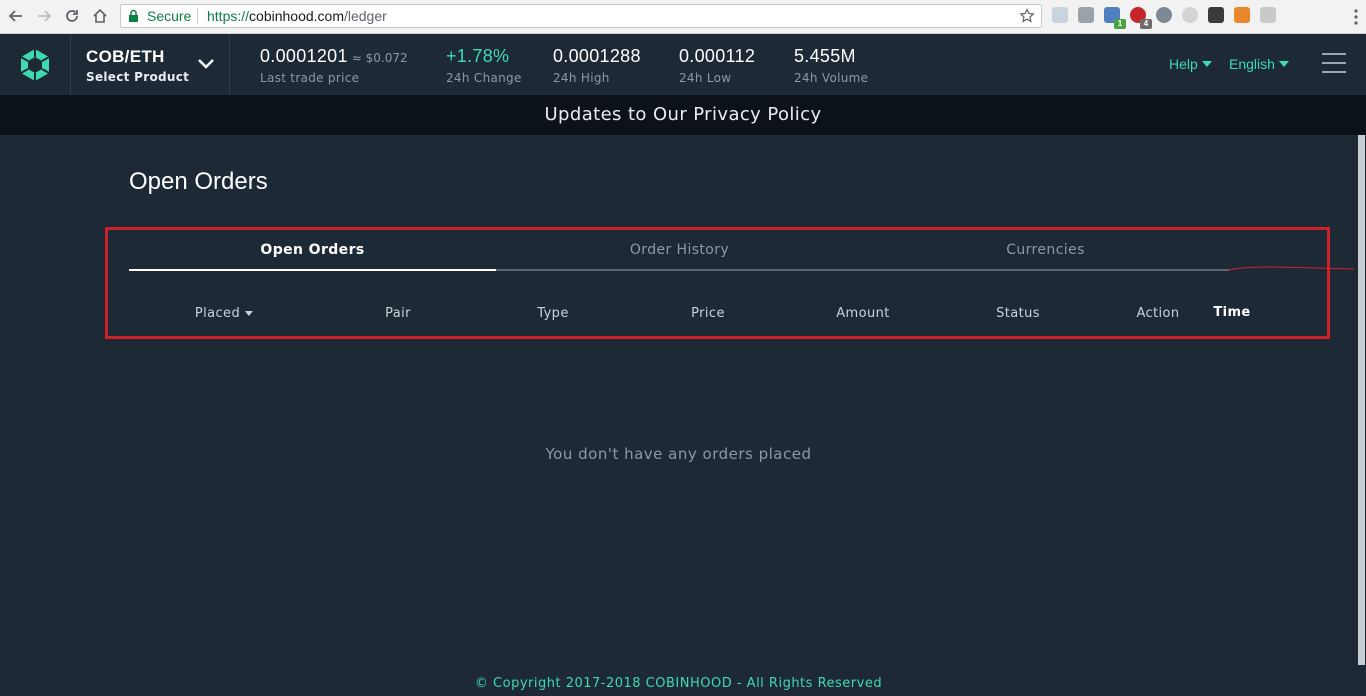 Image resolution: width=1366 pixels, height=696 pixels. I want to click on volume-stat: 5.455M 24h Volume, so click(831, 65).